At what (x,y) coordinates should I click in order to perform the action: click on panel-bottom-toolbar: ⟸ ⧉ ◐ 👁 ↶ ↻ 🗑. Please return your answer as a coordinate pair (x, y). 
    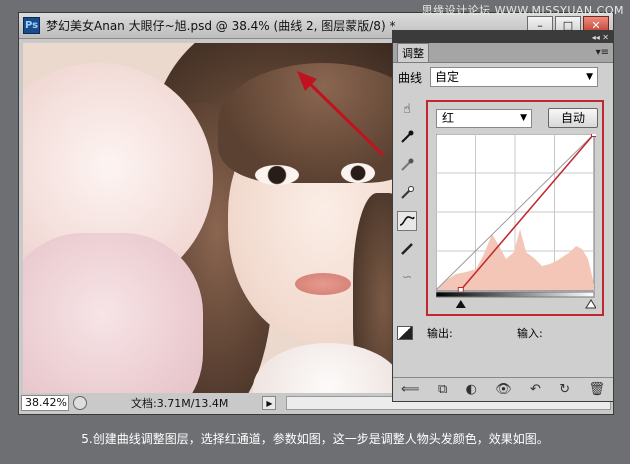
    Looking at the image, I should click on (503, 389).